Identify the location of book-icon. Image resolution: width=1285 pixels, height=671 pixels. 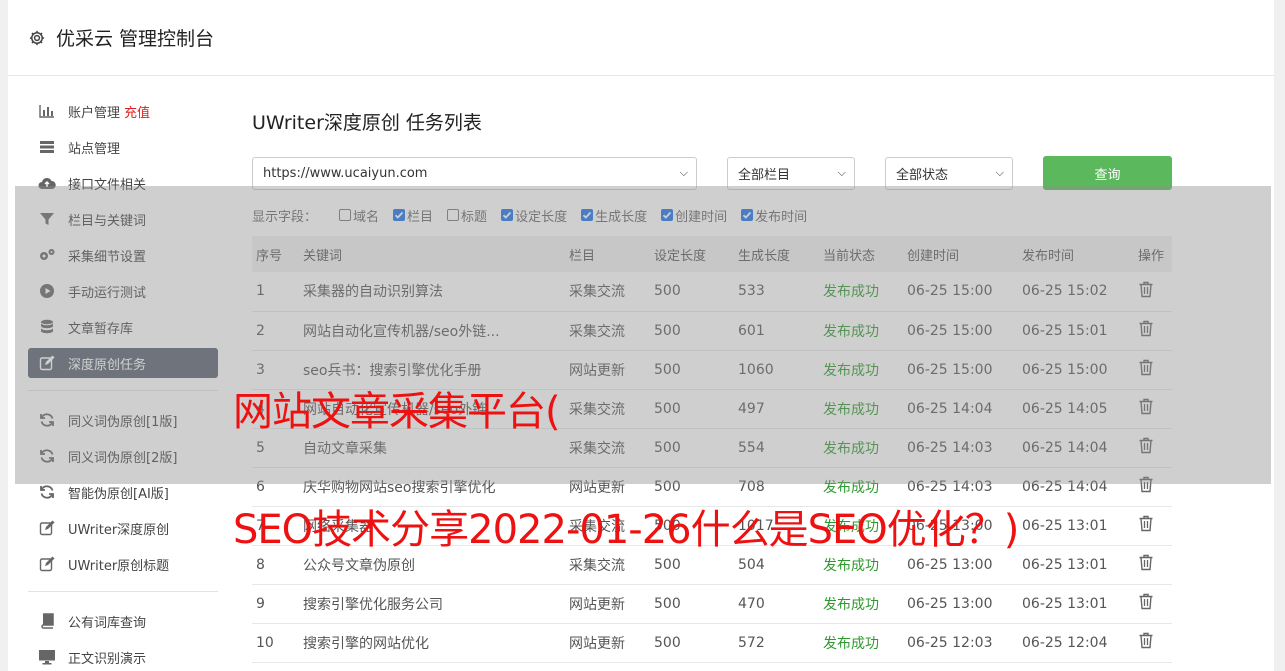
(47, 621).